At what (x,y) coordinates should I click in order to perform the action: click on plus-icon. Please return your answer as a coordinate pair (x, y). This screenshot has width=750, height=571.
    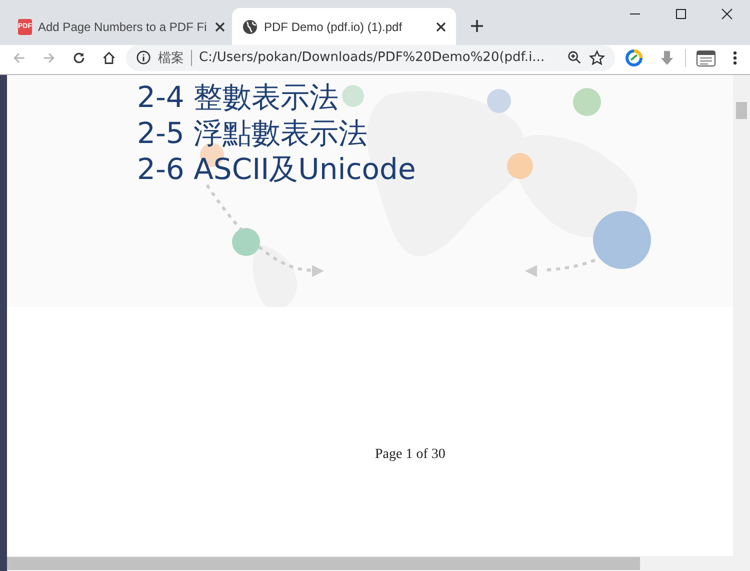
    Looking at the image, I should click on (477, 26).